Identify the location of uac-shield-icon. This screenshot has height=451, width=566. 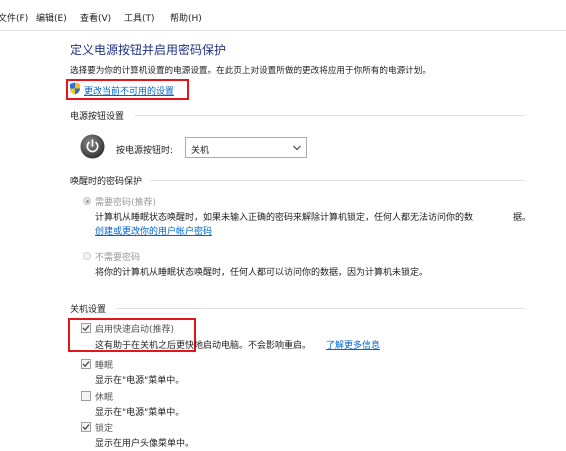
(75, 90).